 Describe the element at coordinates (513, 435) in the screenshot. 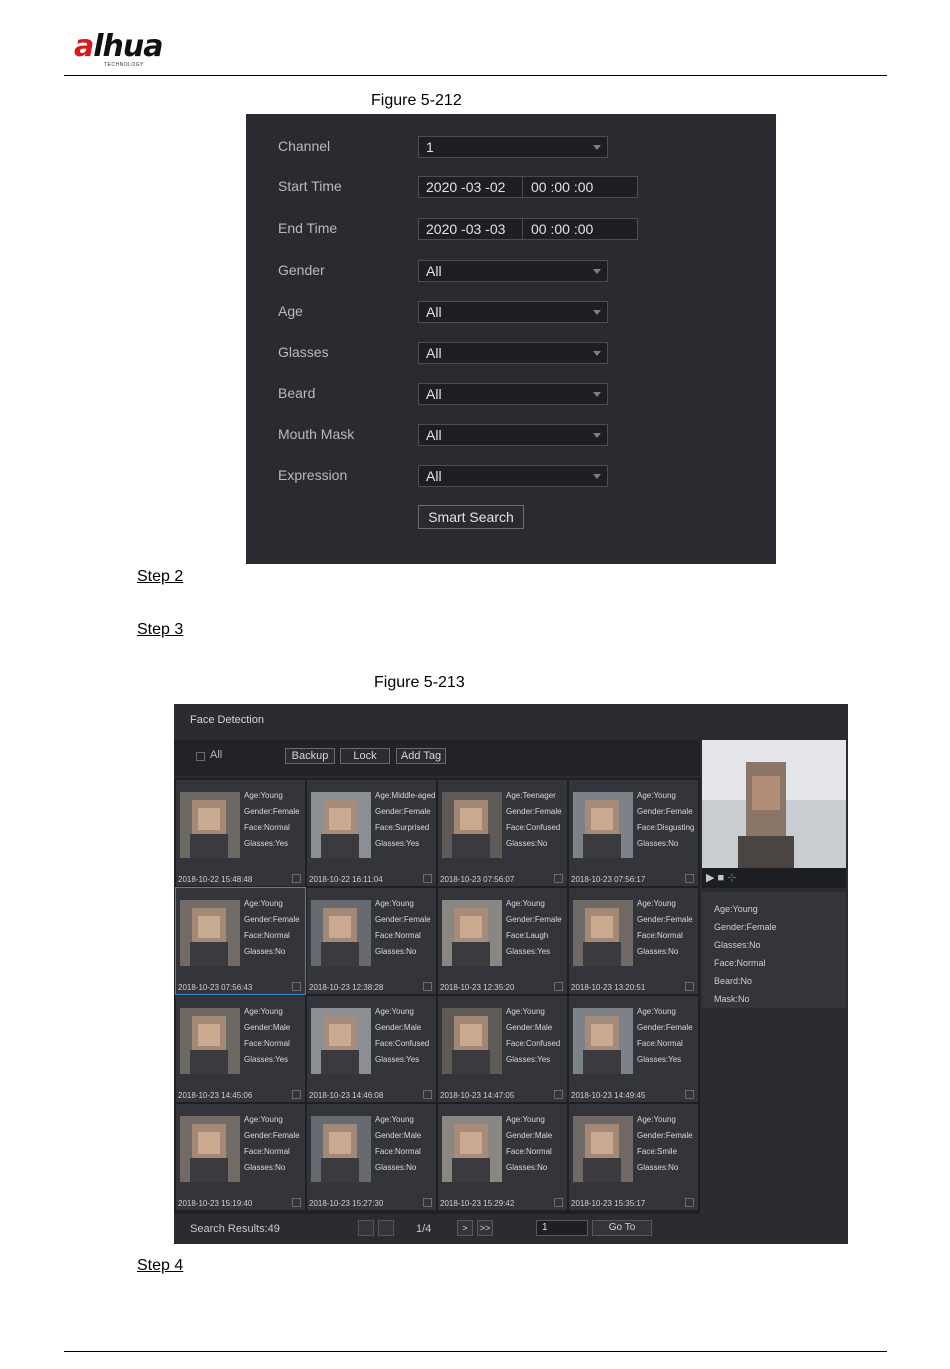

I see `mouth-mask-select: All` at that location.